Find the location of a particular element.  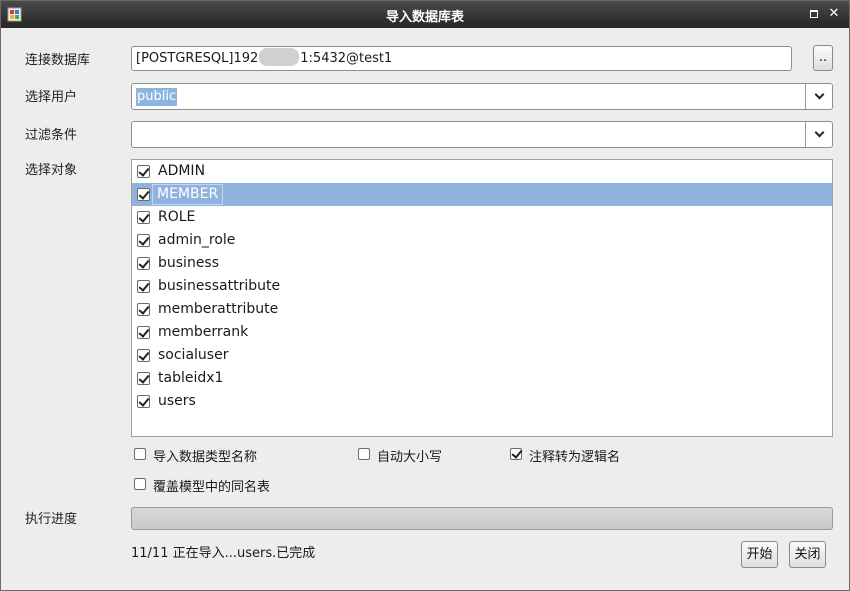

connection-field: [POSTGRESQL]192 1:5432@test1 is located at coordinates (461, 58).